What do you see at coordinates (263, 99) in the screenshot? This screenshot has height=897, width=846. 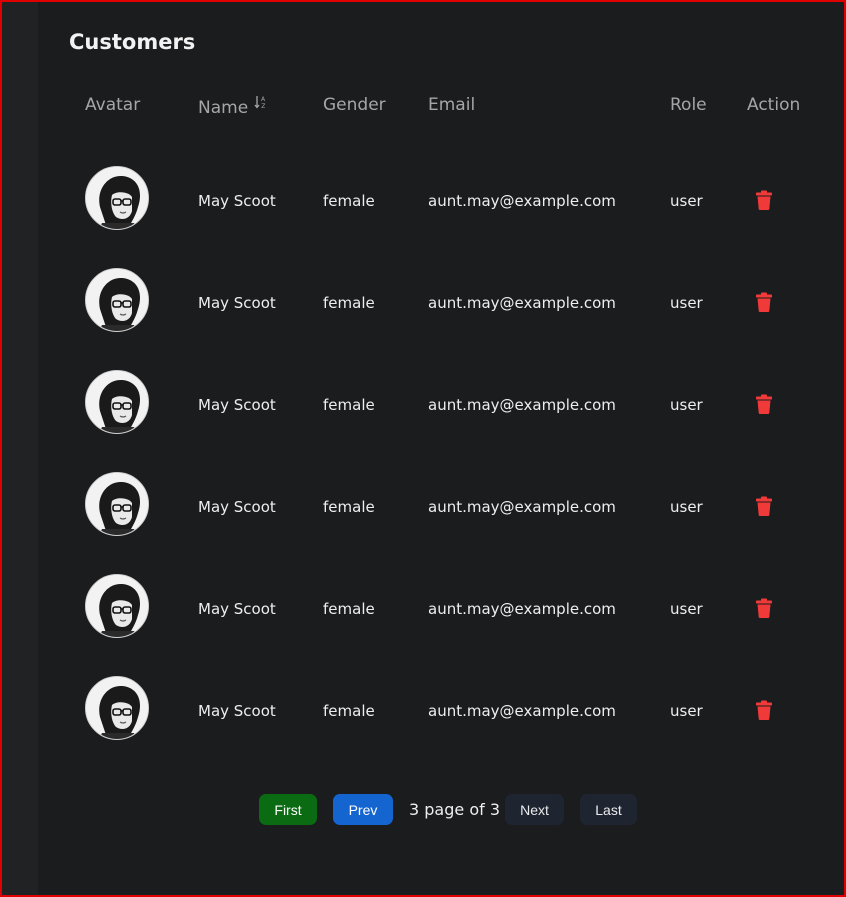 I see `svg-text: A` at bounding box center [263, 99].